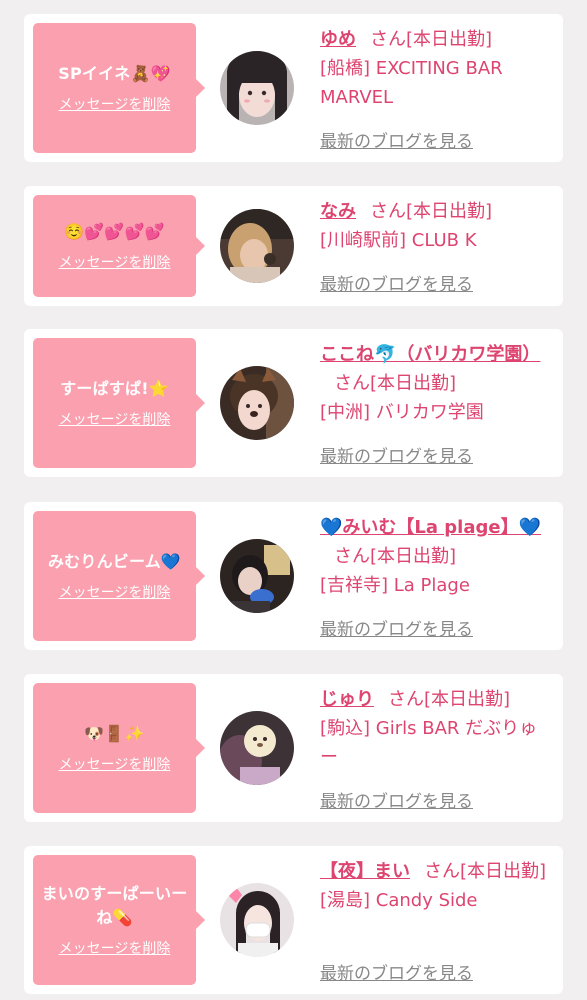 The width and height of the screenshot is (587, 1000). Describe the element at coordinates (119, 403) in the screenshot. I see `message-bubble: すーぱすぱ!⭐️ メッセージを削除` at that location.